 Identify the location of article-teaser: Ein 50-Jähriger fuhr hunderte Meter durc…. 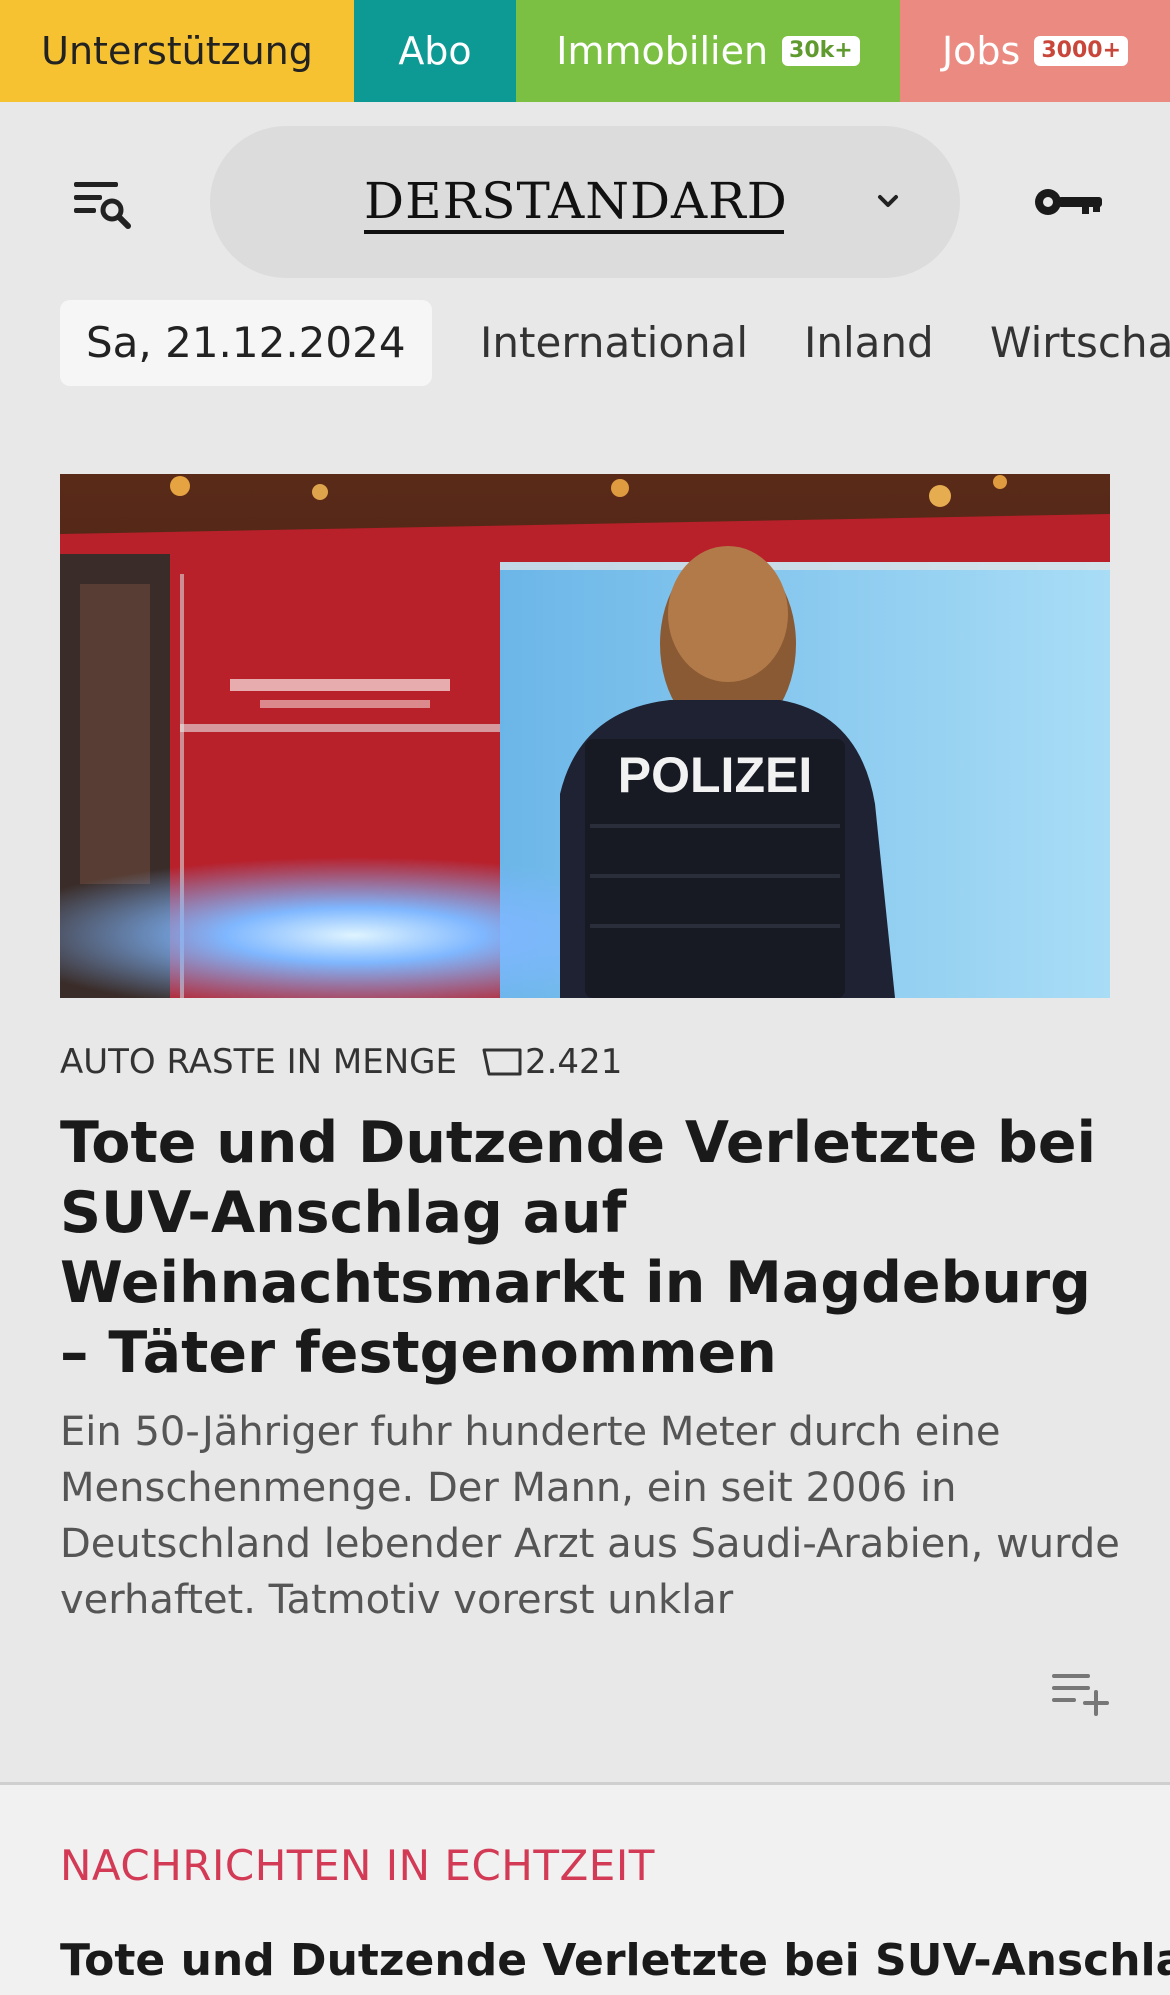
(590, 1516).